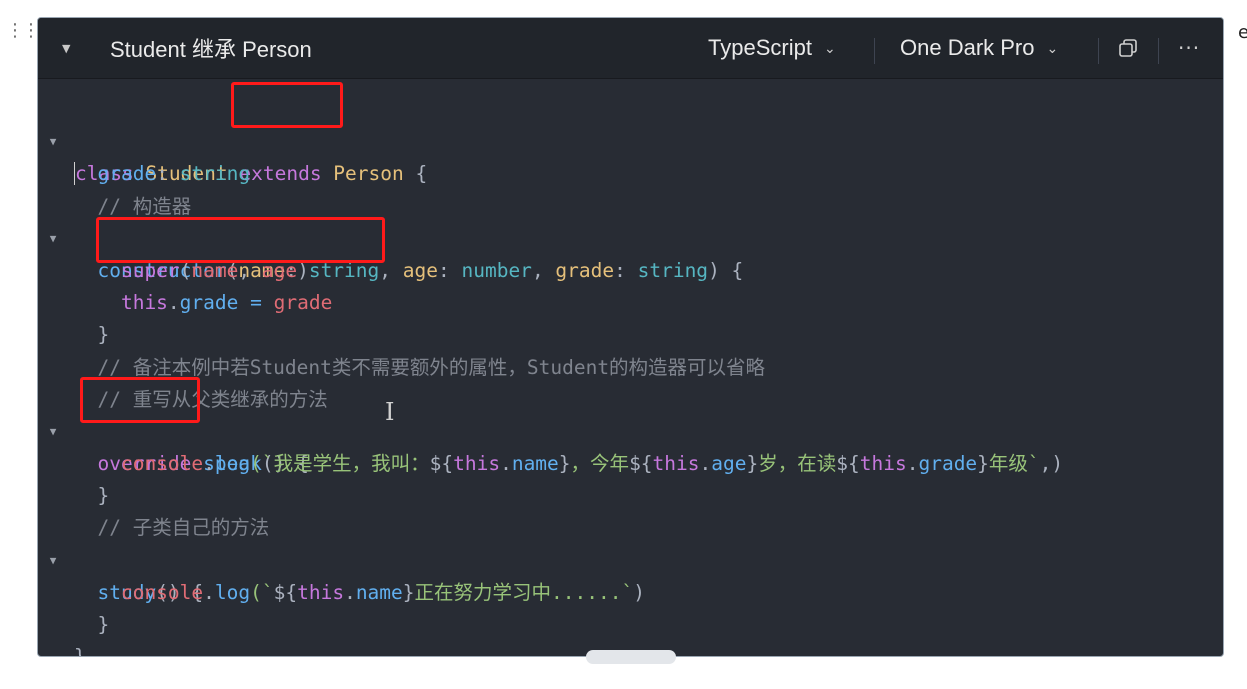 The width and height of the screenshot is (1247, 689). I want to click on resize-handle, so click(631, 657).